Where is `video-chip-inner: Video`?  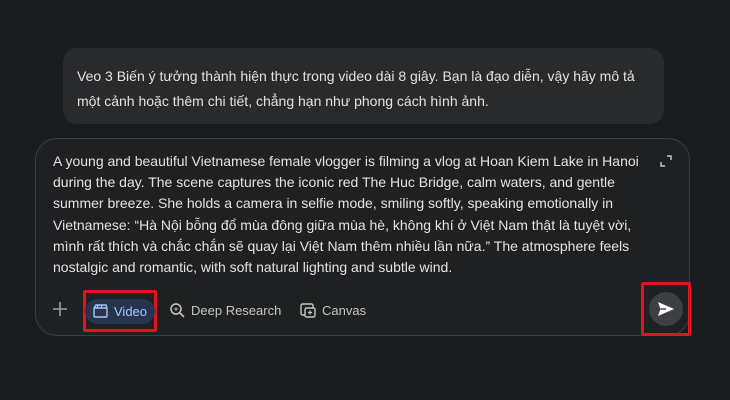
video-chip-inner: Video is located at coordinates (120, 311).